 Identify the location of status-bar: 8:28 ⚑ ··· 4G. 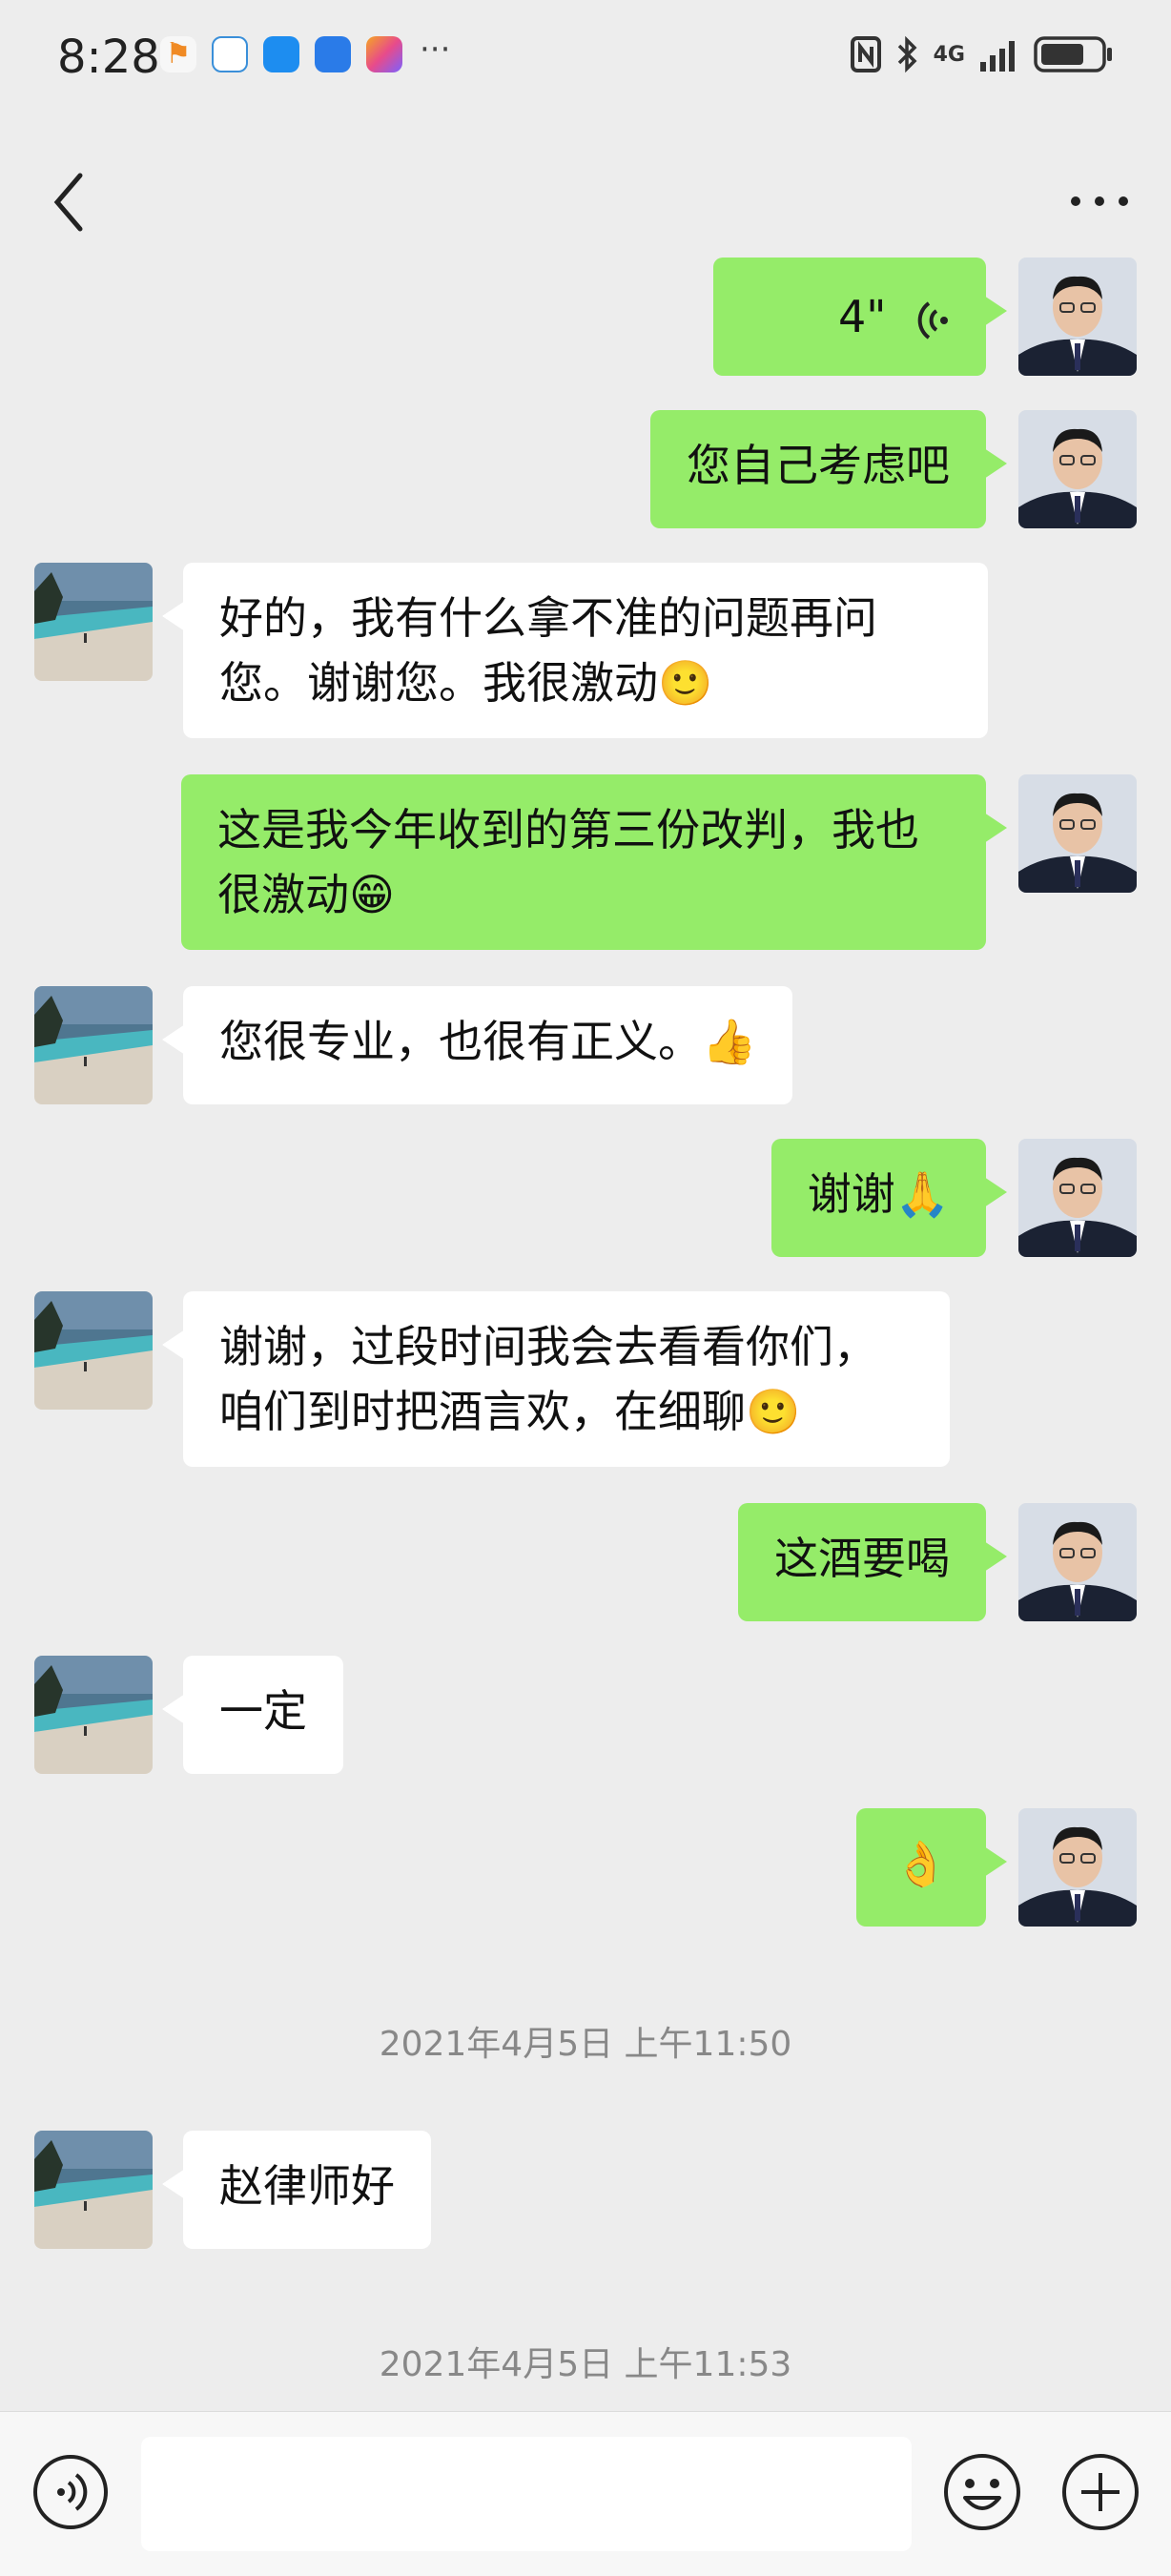
(585, 57).